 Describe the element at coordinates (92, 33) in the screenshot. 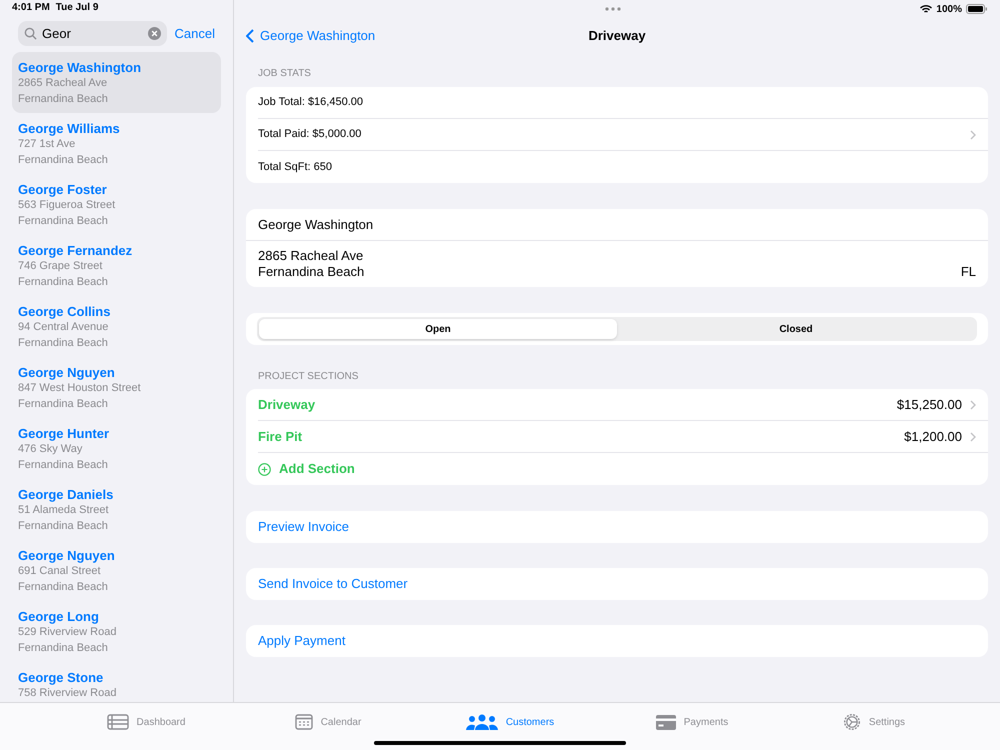

I see `search-field: Geor` at that location.